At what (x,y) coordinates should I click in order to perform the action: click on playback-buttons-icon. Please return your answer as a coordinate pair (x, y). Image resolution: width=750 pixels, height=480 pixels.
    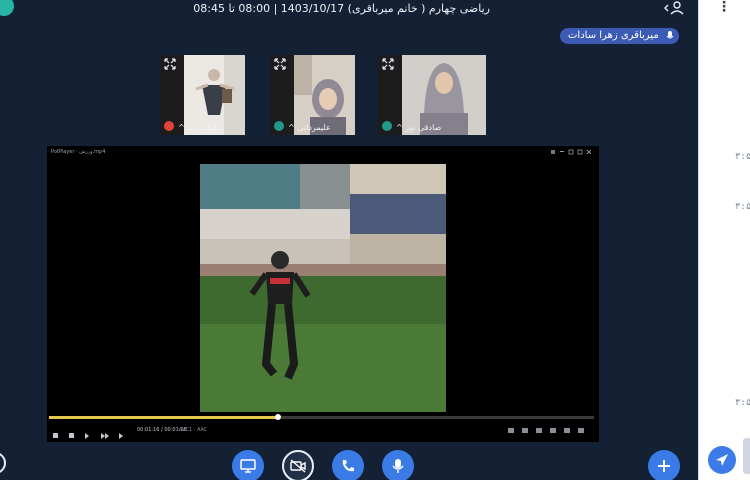
    Looking at the image, I should click on (91, 436).